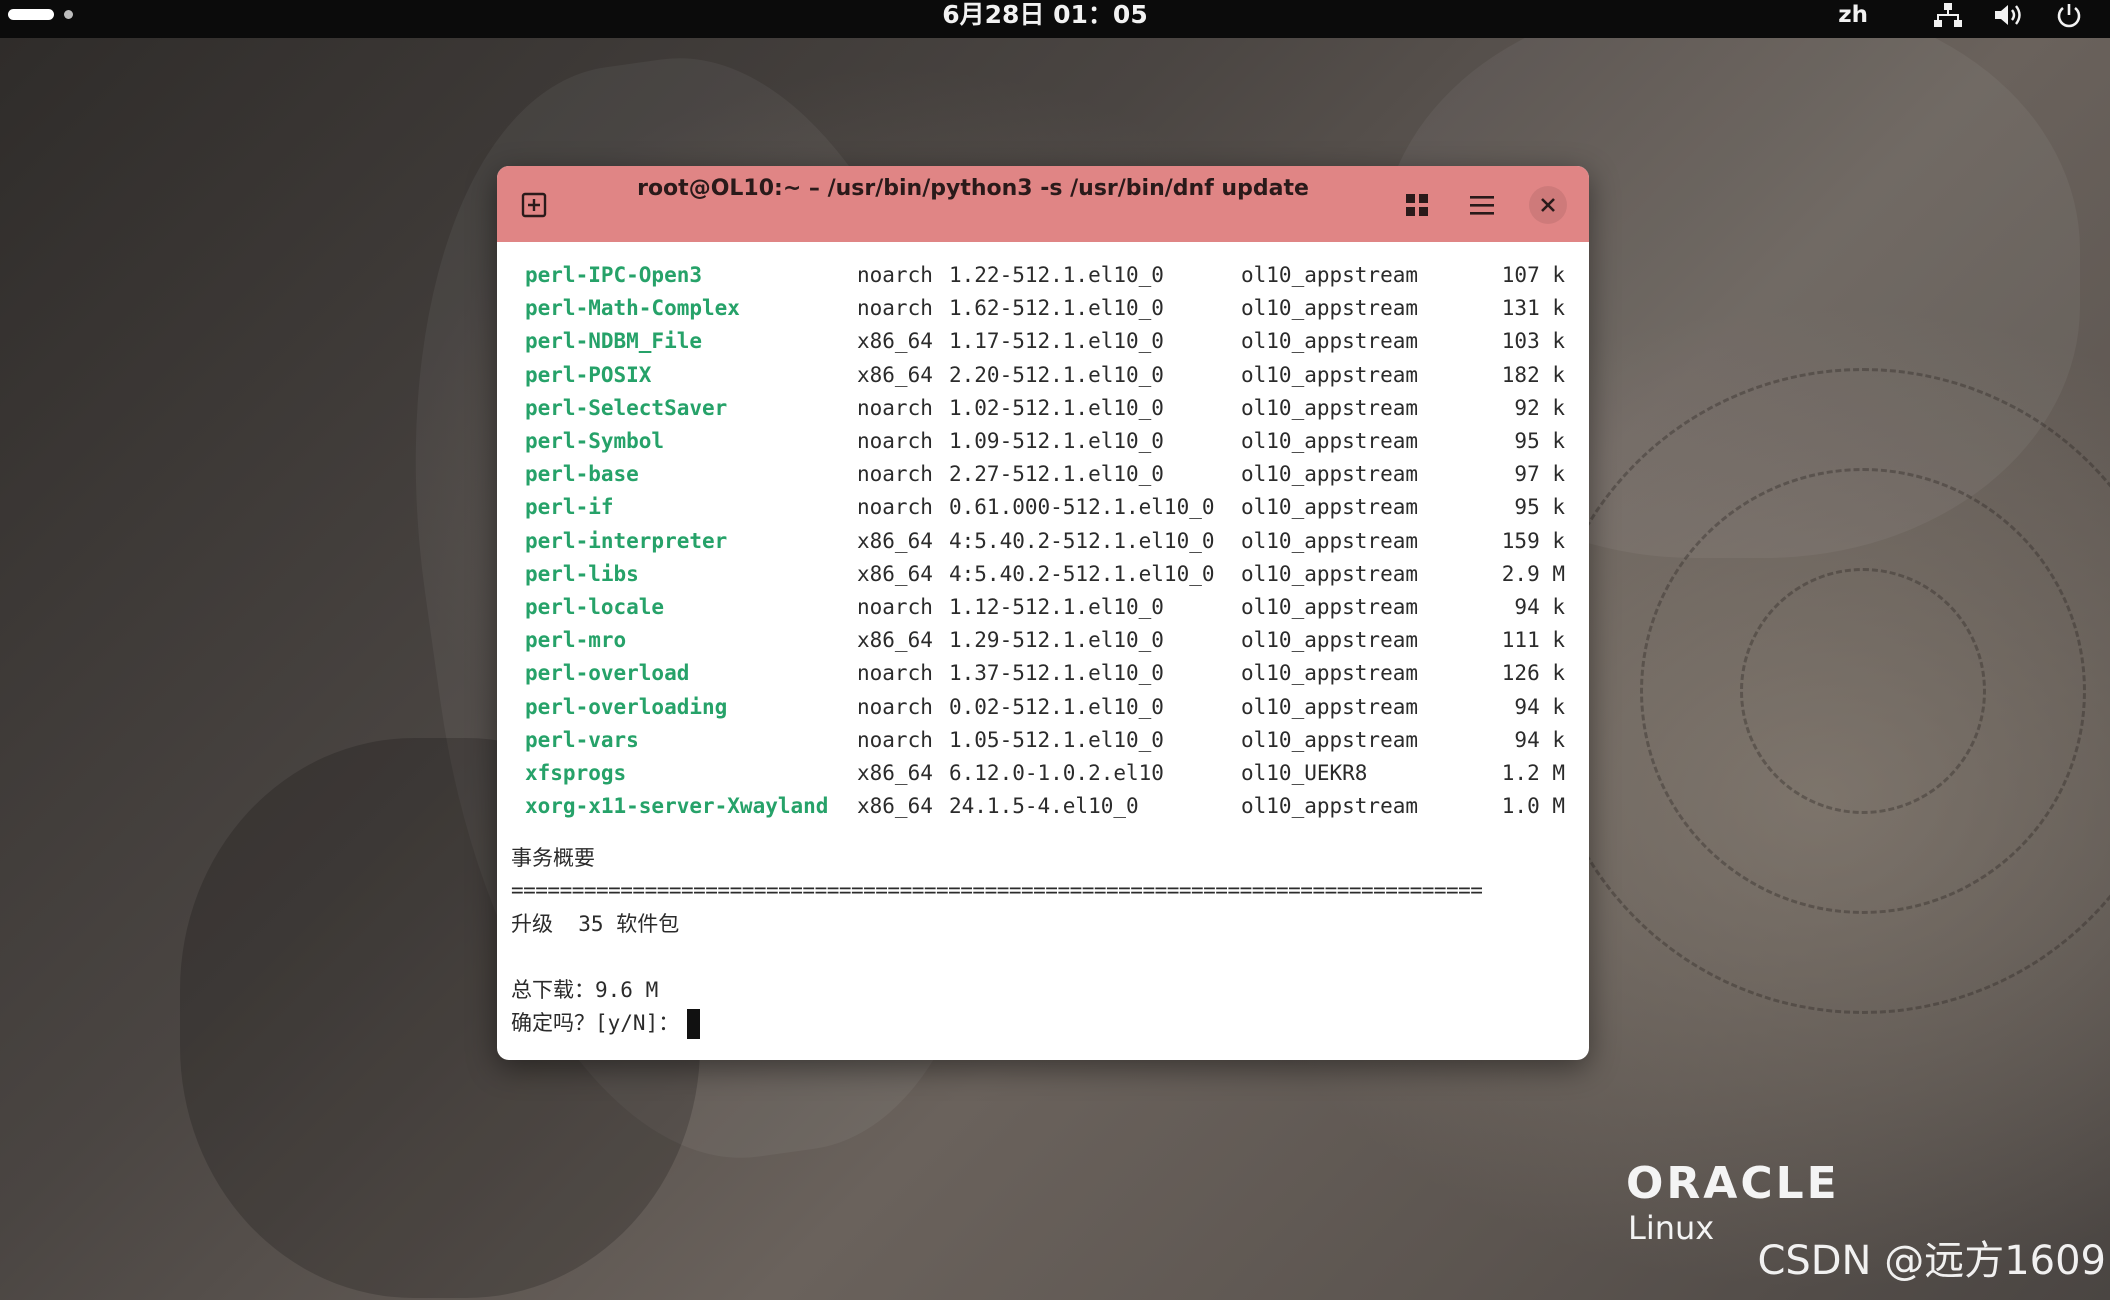 The width and height of the screenshot is (2110, 1300). Describe the element at coordinates (2009, 15) in the screenshot. I see `volume-icon` at that location.